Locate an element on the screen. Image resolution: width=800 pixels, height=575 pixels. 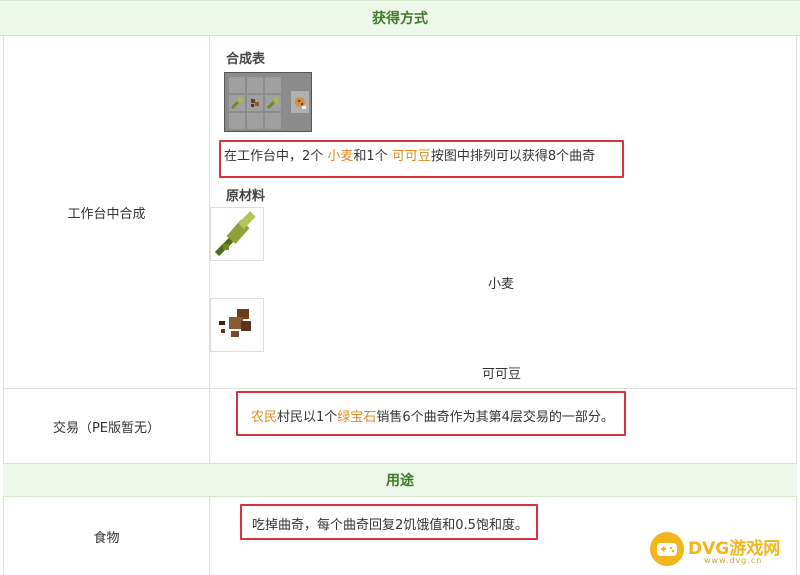
material-cocoa-image is located at coordinates (237, 325).